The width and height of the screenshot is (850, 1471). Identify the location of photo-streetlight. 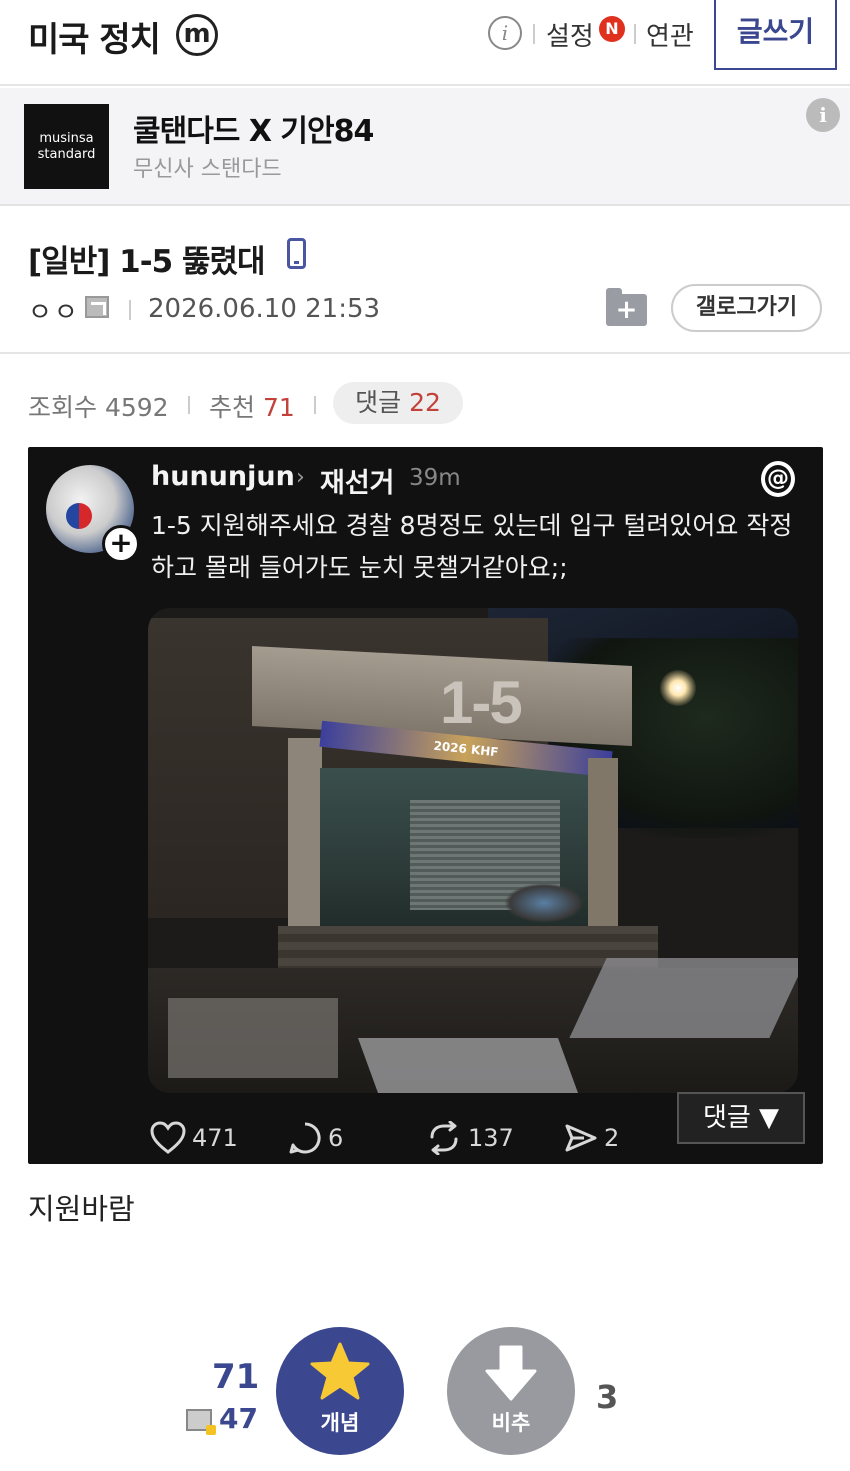
(678, 688).